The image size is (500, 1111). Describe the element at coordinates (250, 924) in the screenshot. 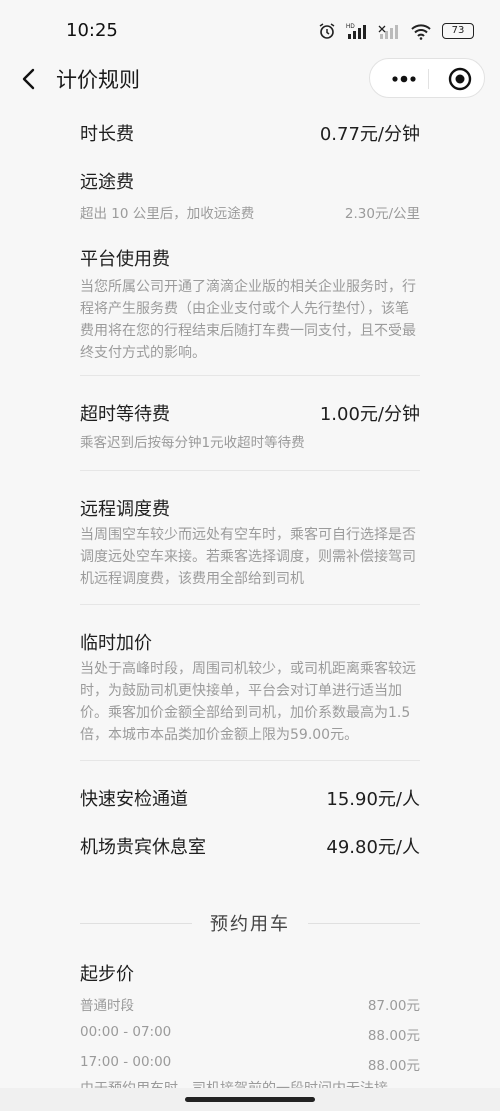

I see `reservation-section-header: 预约用车` at that location.